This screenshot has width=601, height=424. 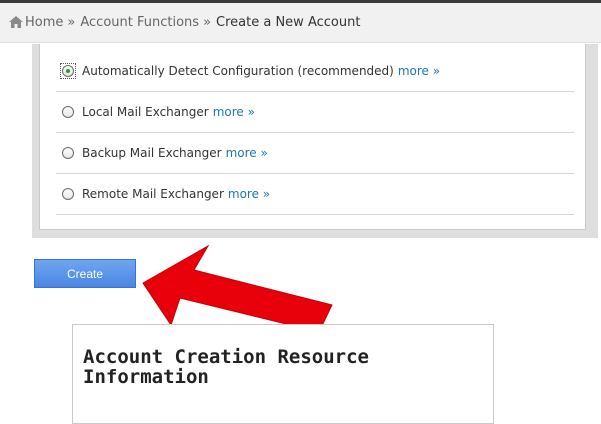 I want to click on resource-info-title: Account Creation Resource Information, so click(x=226, y=367).